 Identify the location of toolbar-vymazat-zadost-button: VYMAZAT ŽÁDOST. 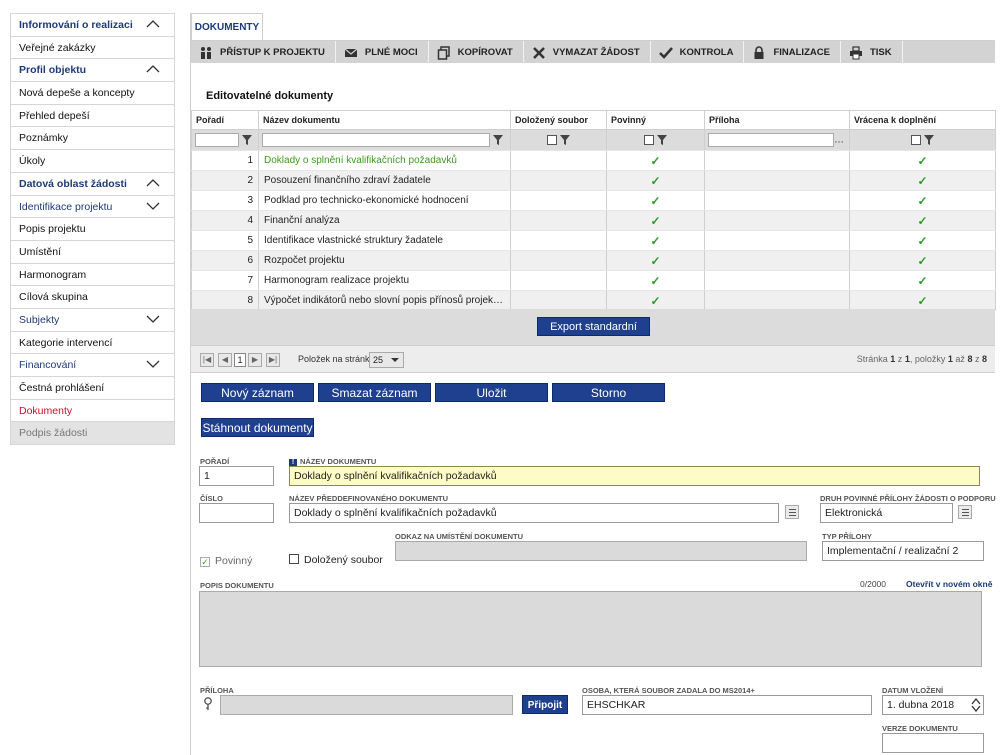
(587, 52).